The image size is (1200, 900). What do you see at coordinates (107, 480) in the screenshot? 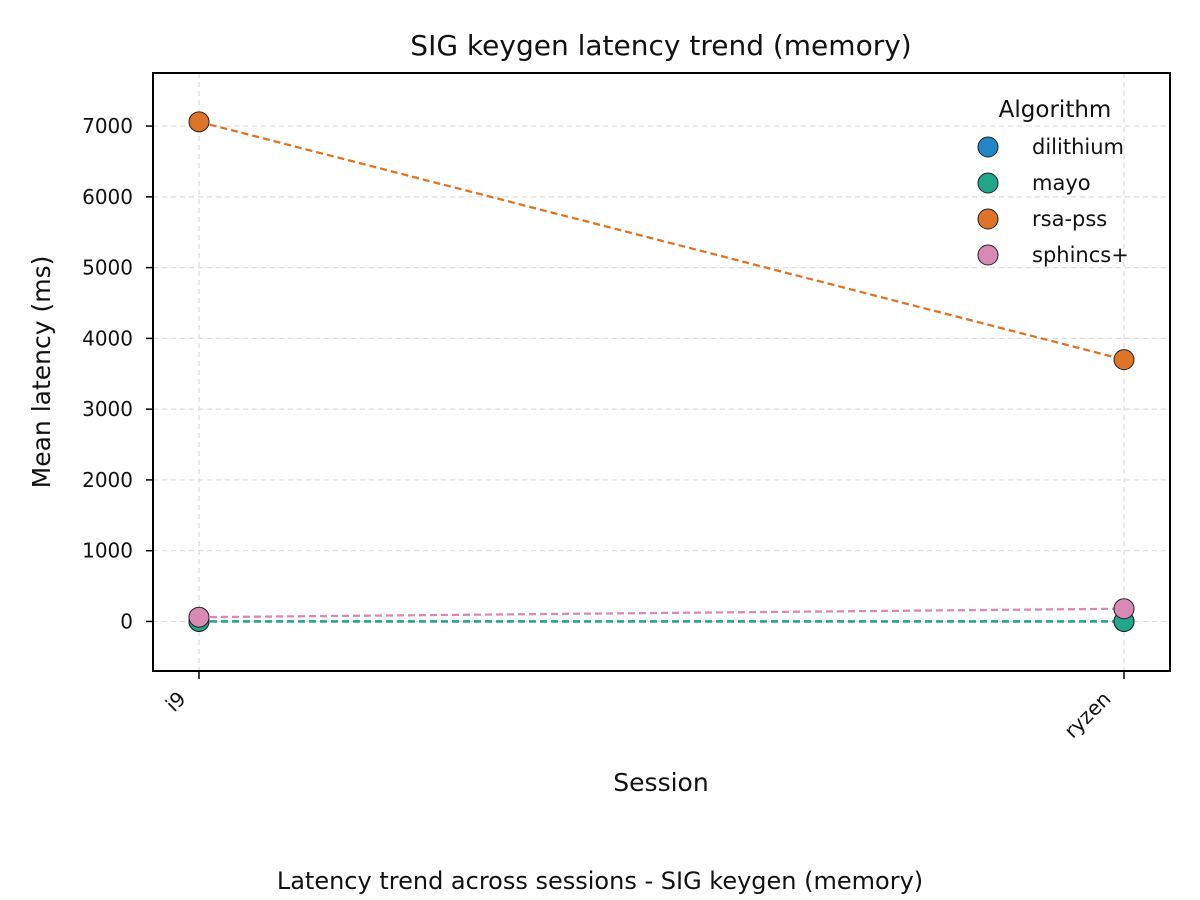
I see `y-tick-label: 2000` at bounding box center [107, 480].